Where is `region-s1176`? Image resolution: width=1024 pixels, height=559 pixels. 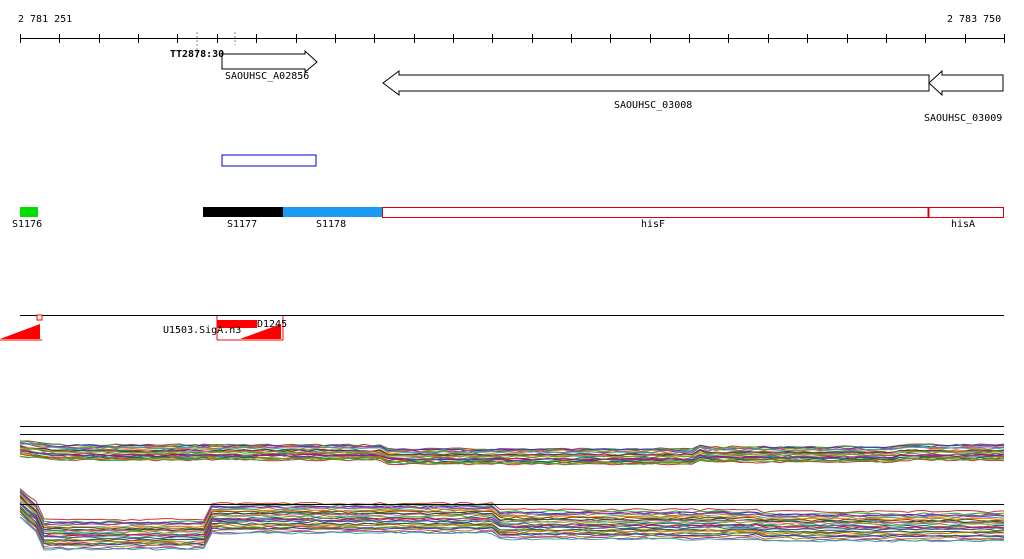
region-s1176 is located at coordinates (29, 212).